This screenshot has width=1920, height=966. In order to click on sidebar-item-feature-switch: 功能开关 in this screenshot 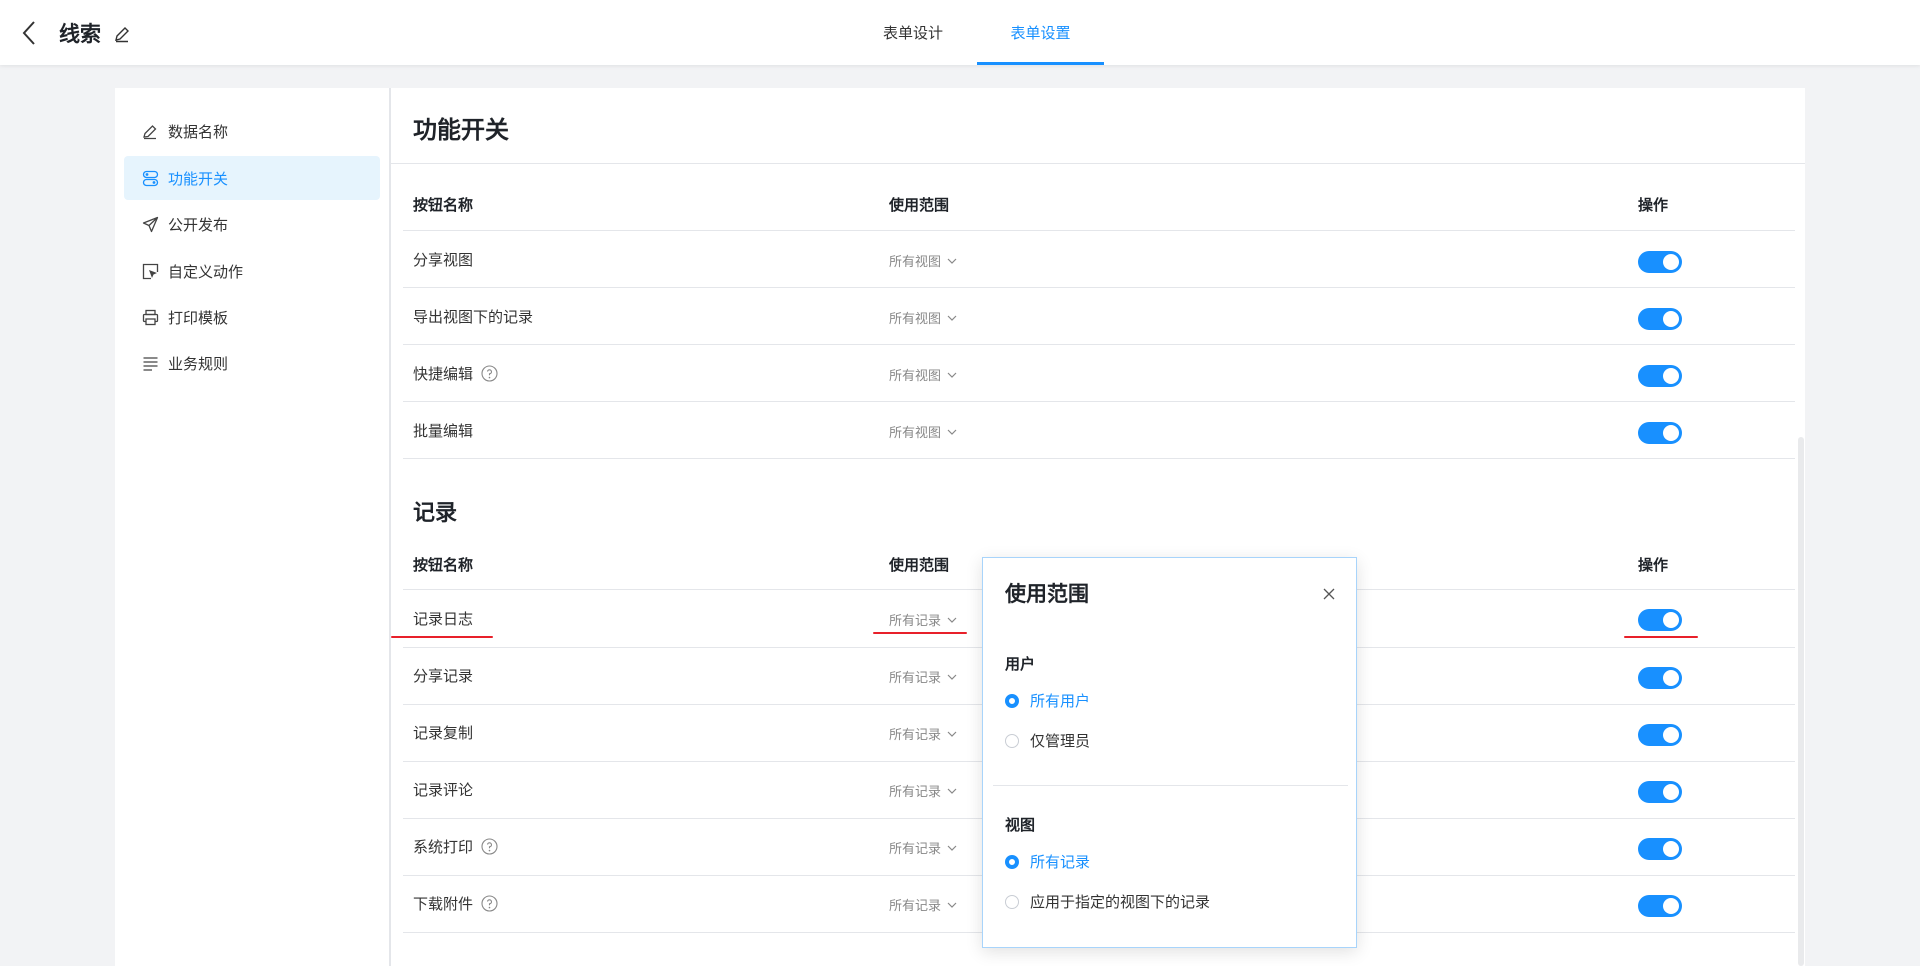, I will do `click(252, 178)`.